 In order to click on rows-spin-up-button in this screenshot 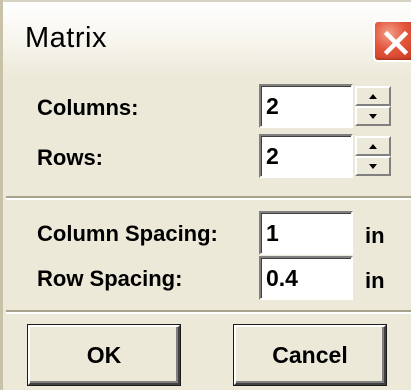, I will do `click(373, 146)`.